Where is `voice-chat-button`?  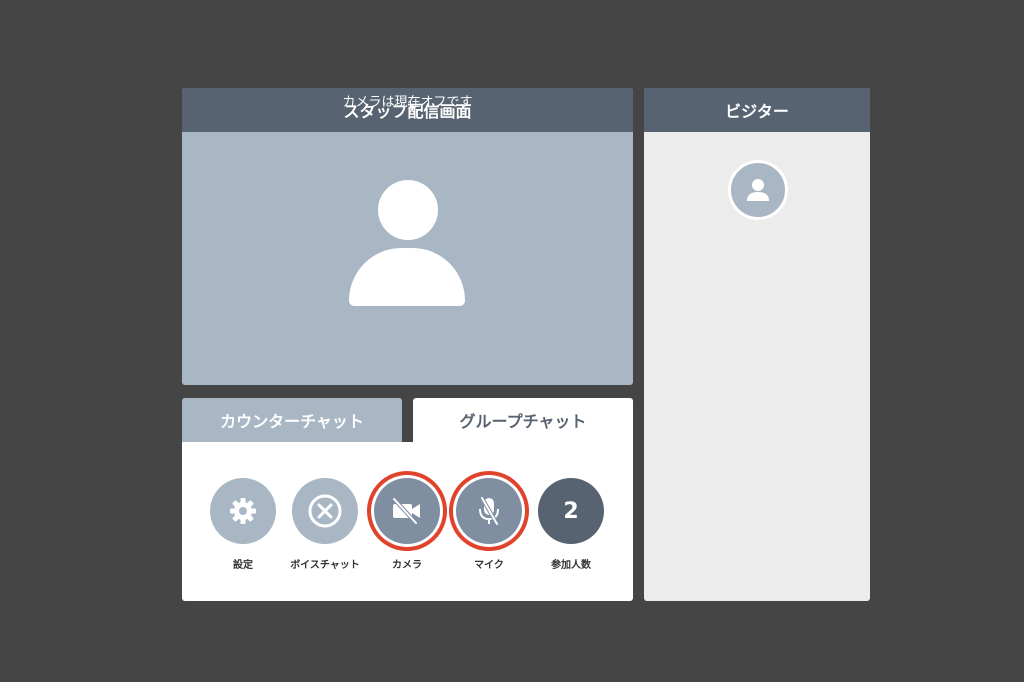 voice-chat-button is located at coordinates (325, 511).